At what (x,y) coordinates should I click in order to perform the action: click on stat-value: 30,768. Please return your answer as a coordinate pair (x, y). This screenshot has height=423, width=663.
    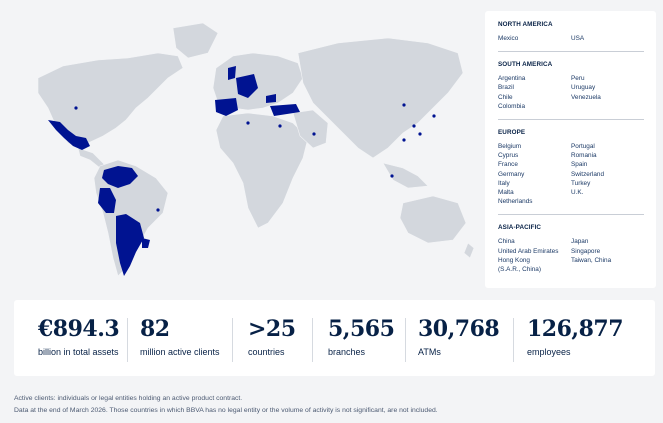
    Looking at the image, I should click on (459, 329).